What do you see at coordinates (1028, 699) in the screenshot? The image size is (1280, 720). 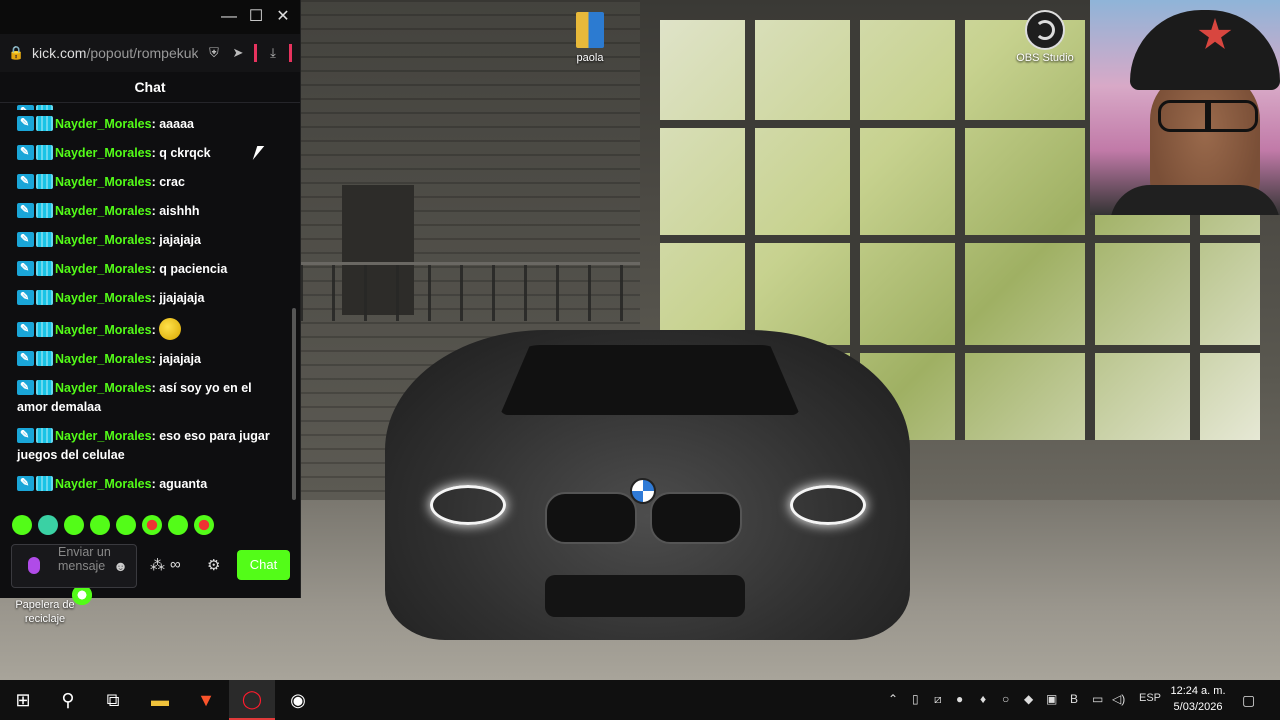 I see `shield-icon: ◆` at bounding box center [1028, 699].